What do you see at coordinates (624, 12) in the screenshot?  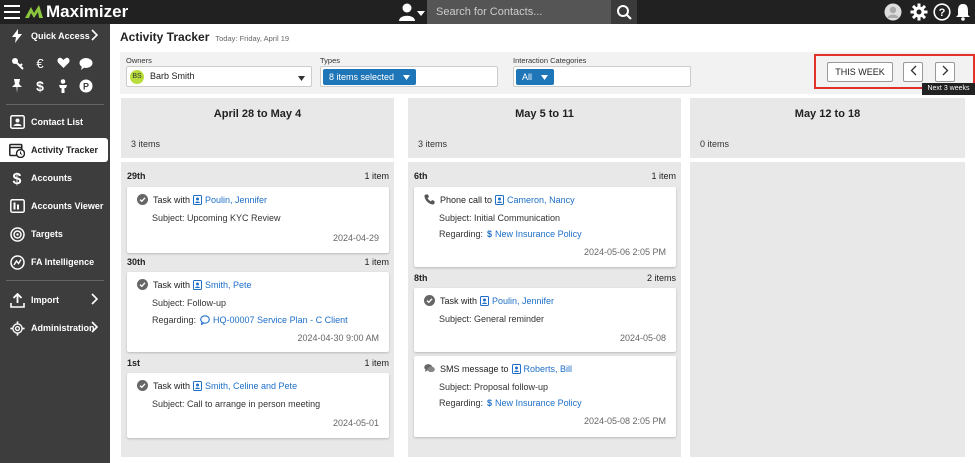 I see `search-icon` at bounding box center [624, 12].